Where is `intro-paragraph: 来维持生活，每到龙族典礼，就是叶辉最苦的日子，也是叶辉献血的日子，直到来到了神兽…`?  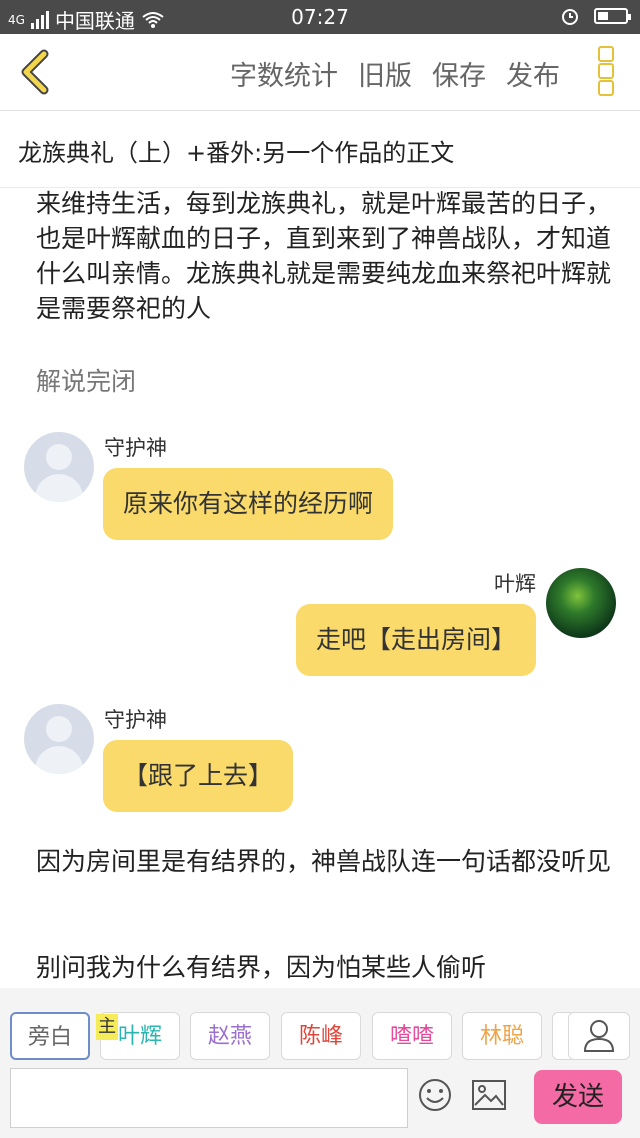 intro-paragraph: 来维持生活，每到龙族典礼，就是叶辉最苦的日子，也是叶辉献血的日子，直到来到了神兽… is located at coordinates (324, 256).